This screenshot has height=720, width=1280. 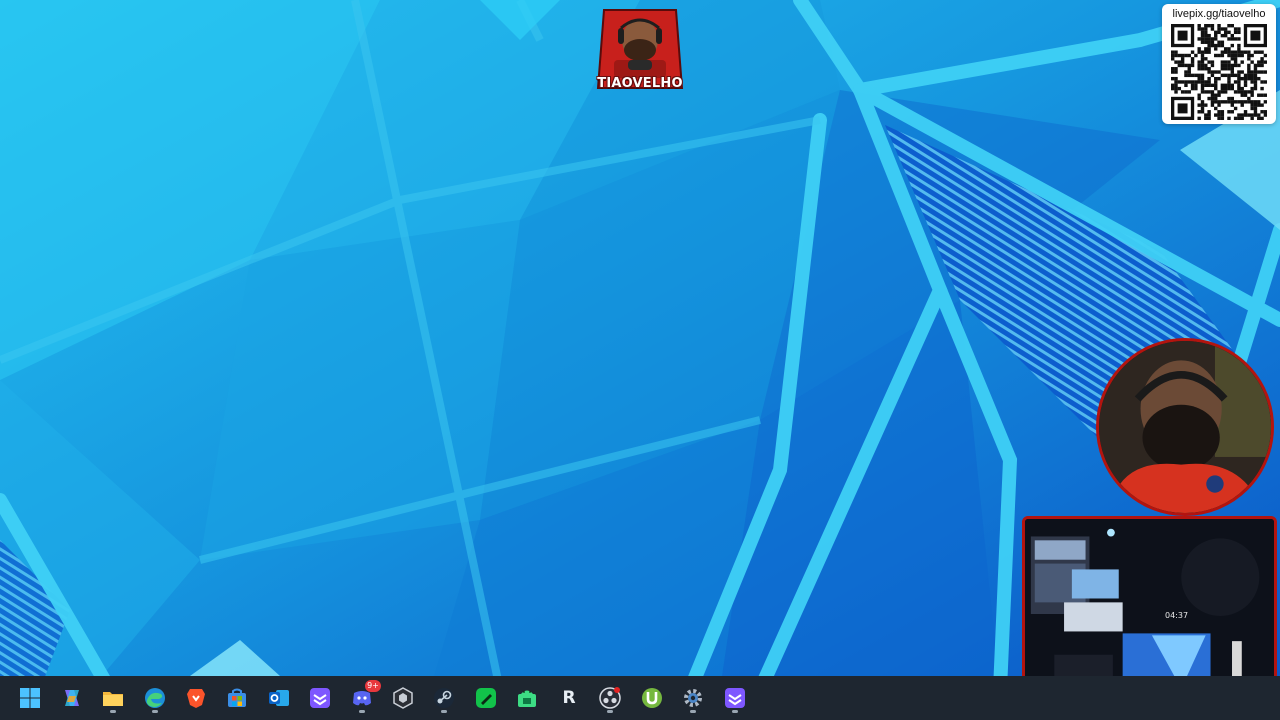 What do you see at coordinates (30, 698) in the screenshot?
I see `windows-start-icon` at bounding box center [30, 698].